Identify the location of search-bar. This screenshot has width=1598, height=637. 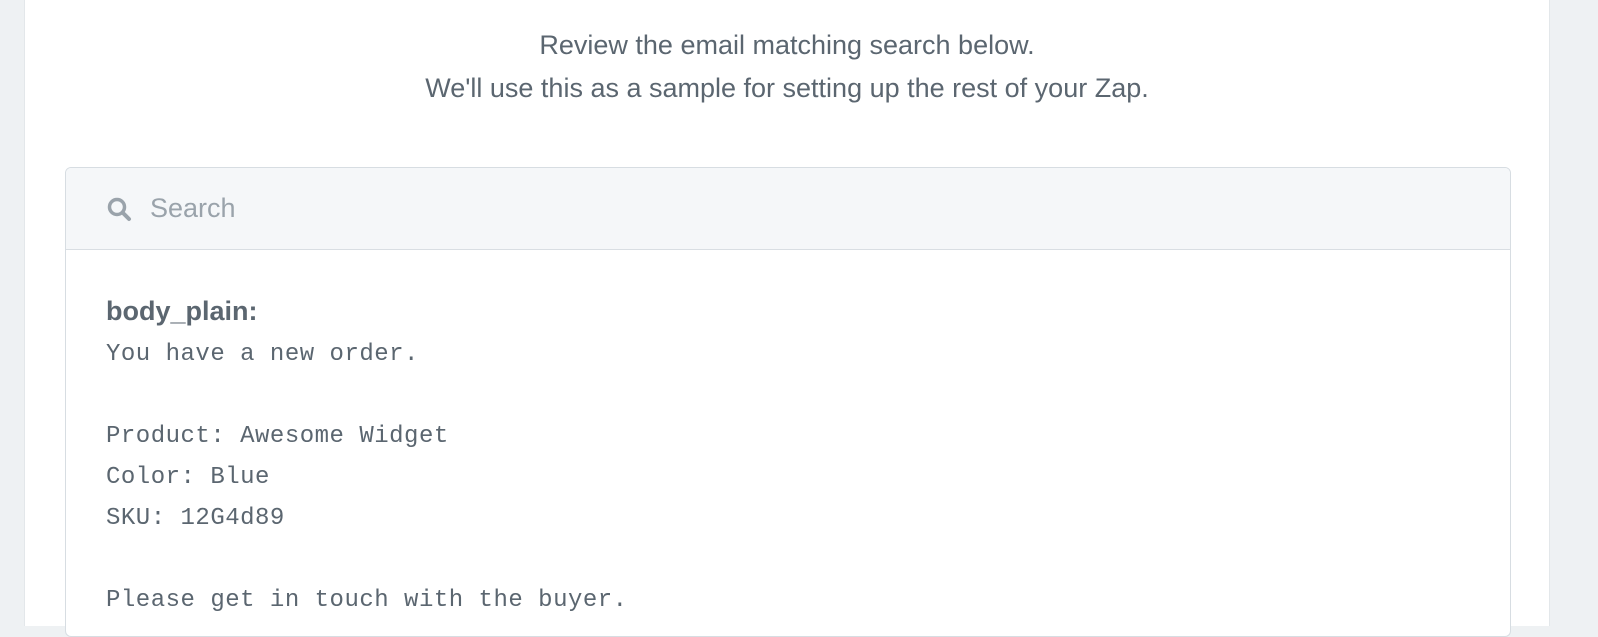
(788, 209).